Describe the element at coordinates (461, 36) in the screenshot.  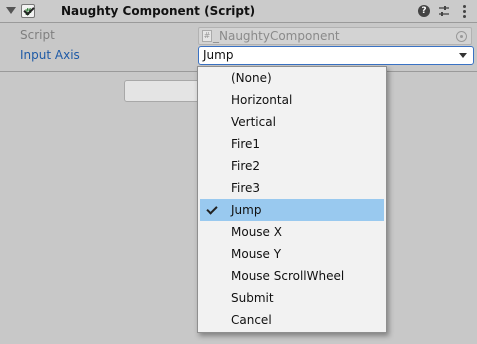
I see `object-picker-icon` at that location.